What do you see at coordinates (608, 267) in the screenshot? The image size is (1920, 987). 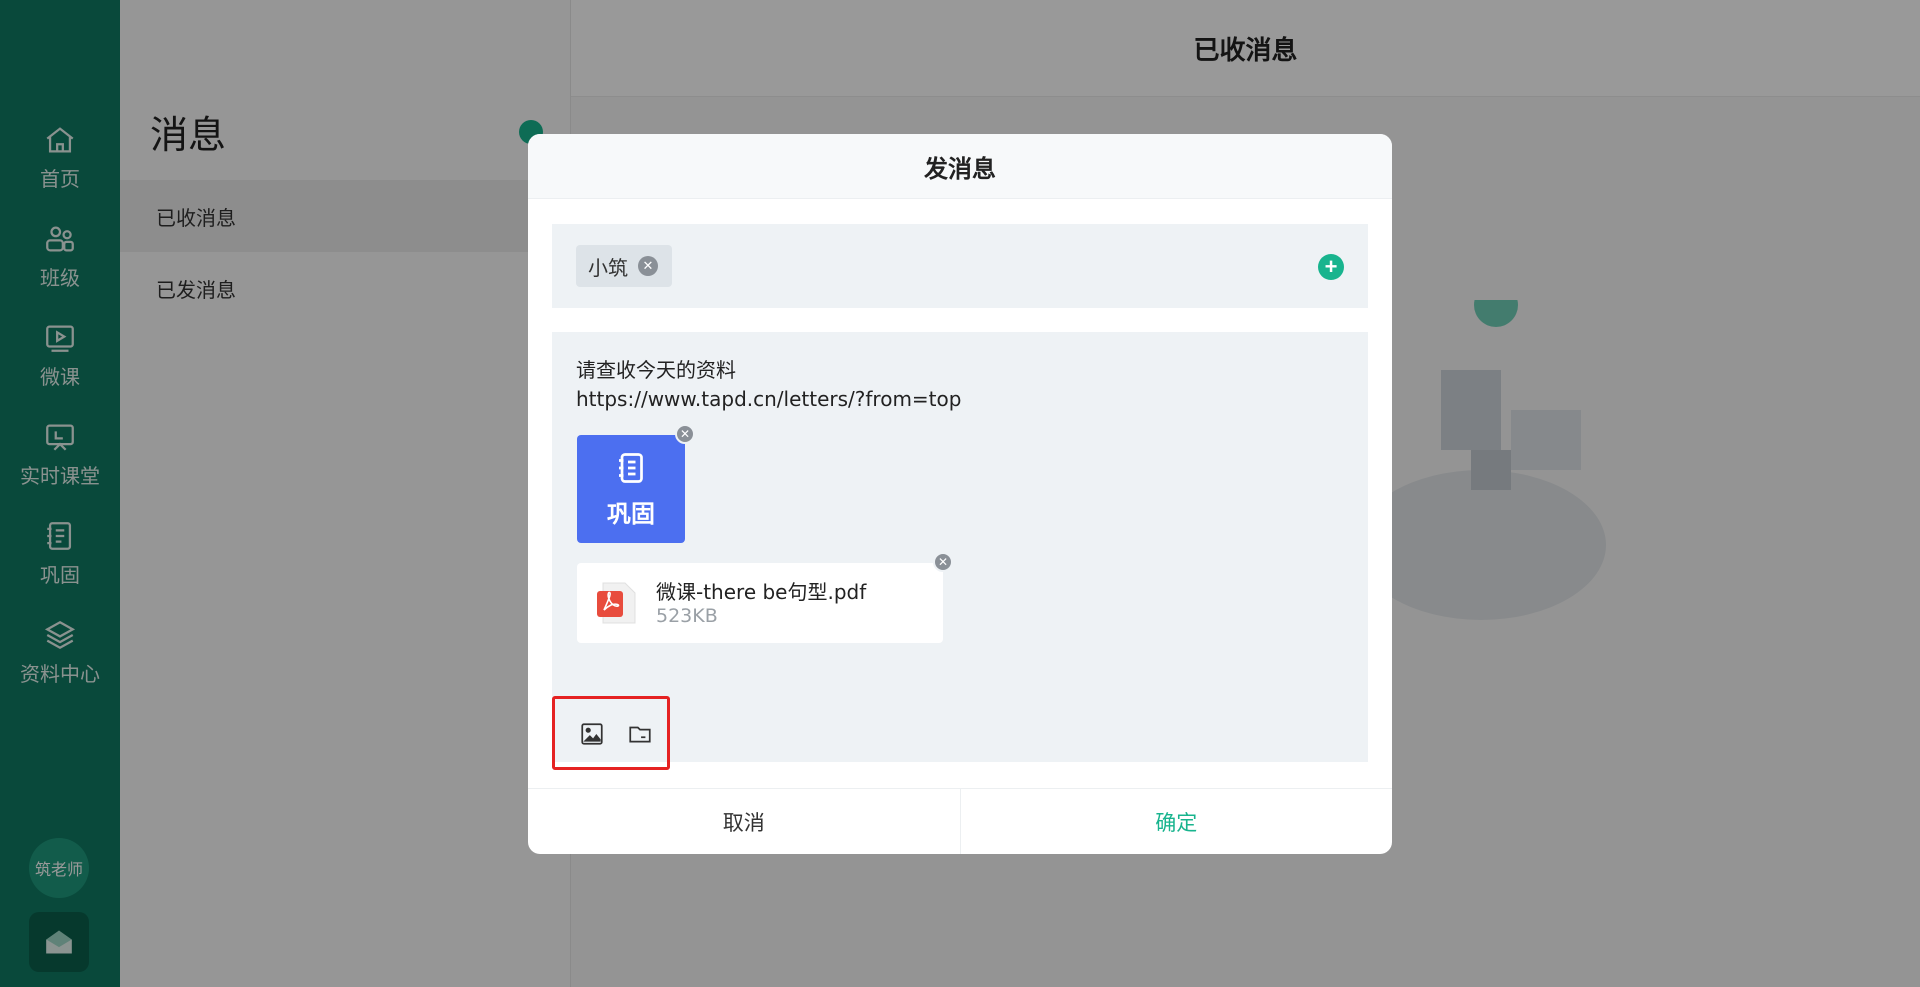 I see `recipient-name: 小筑` at bounding box center [608, 267].